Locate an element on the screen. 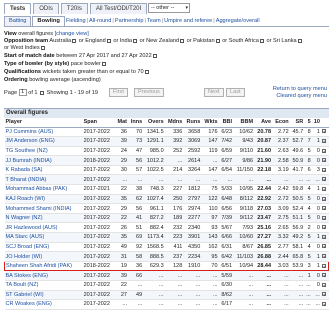 The width and height of the screenshot is (333, 310). cell-bbi: 8/62 is located at coordinates (226, 295).